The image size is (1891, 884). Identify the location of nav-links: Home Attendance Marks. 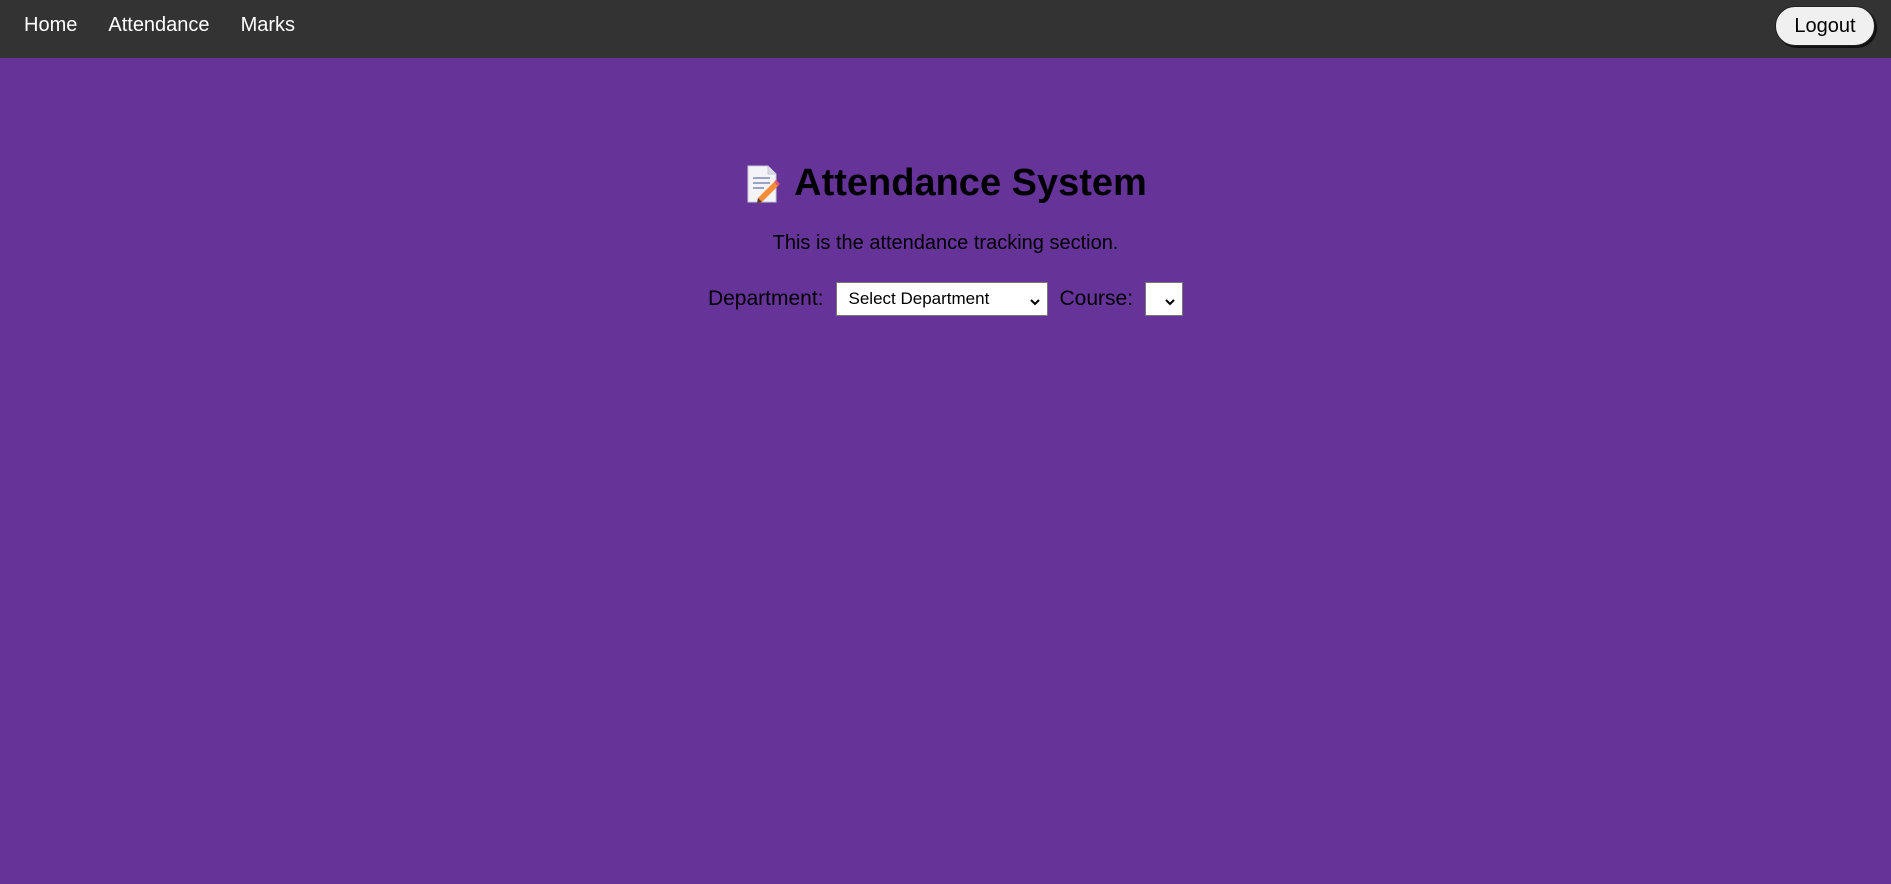
(175, 25).